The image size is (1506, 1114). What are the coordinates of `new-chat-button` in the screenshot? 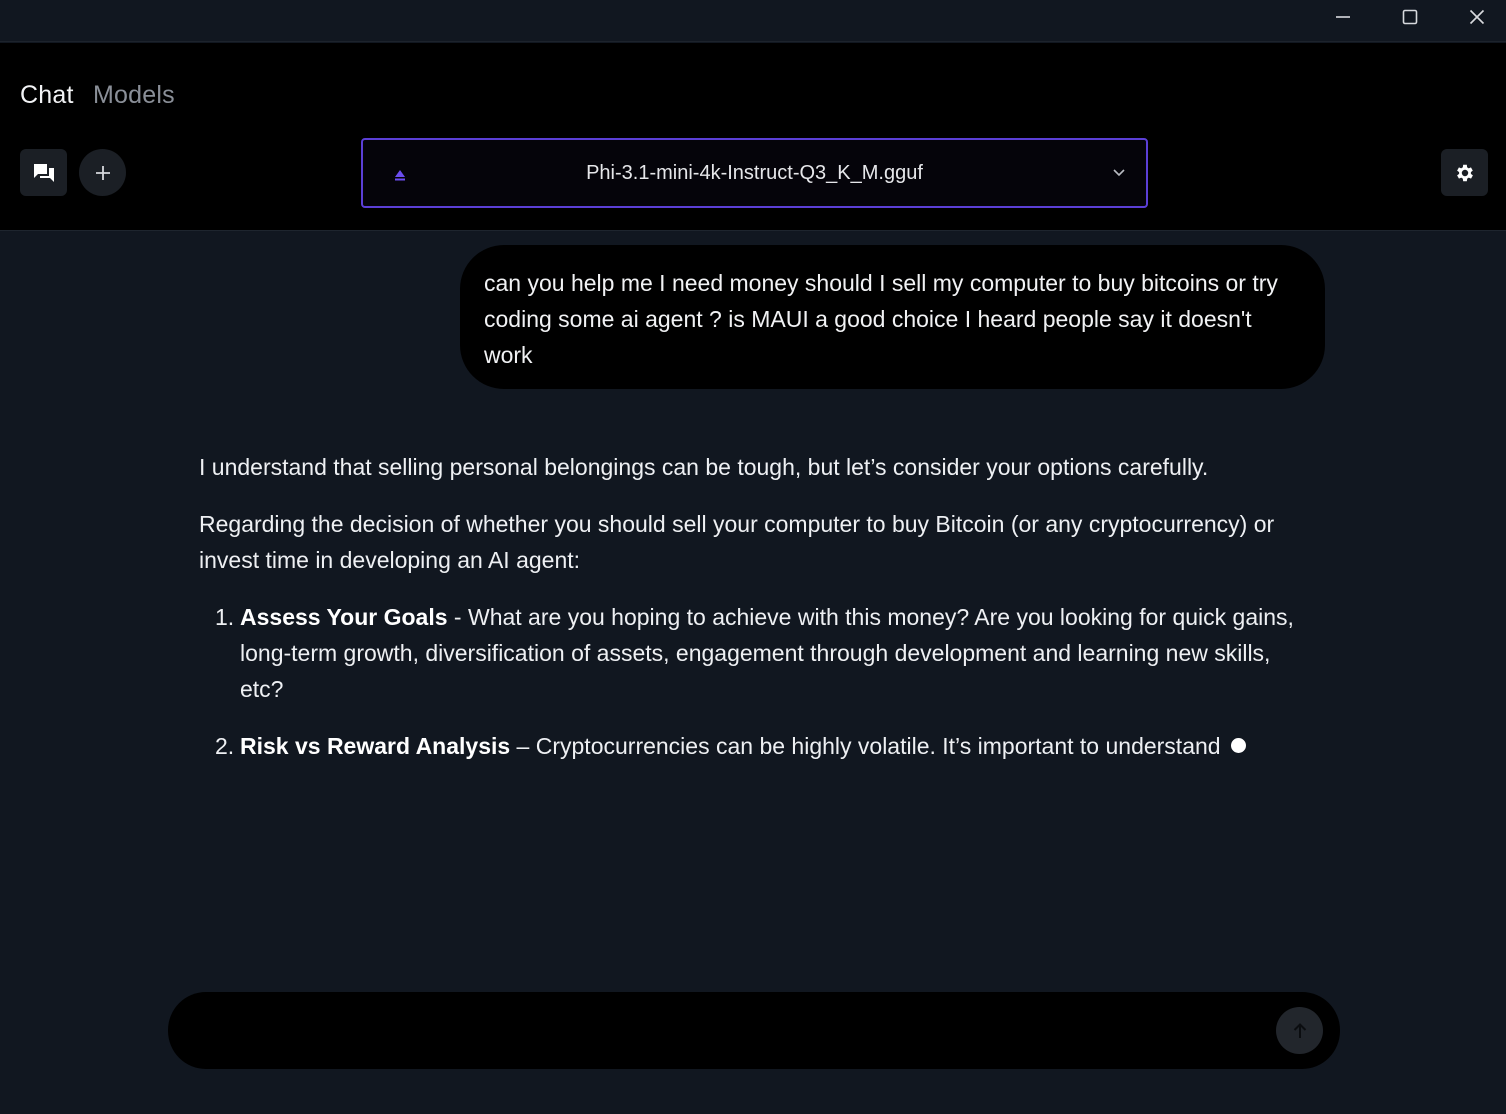 It's located at (102, 172).